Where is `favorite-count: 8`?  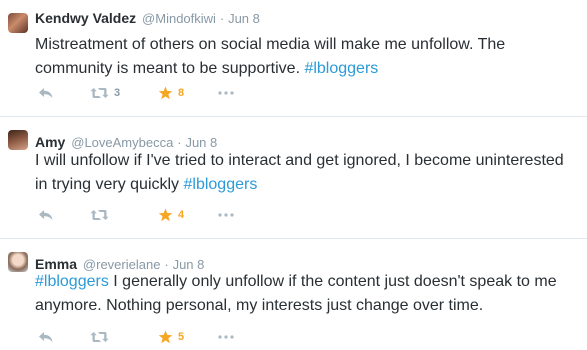 favorite-count: 8 is located at coordinates (181, 93).